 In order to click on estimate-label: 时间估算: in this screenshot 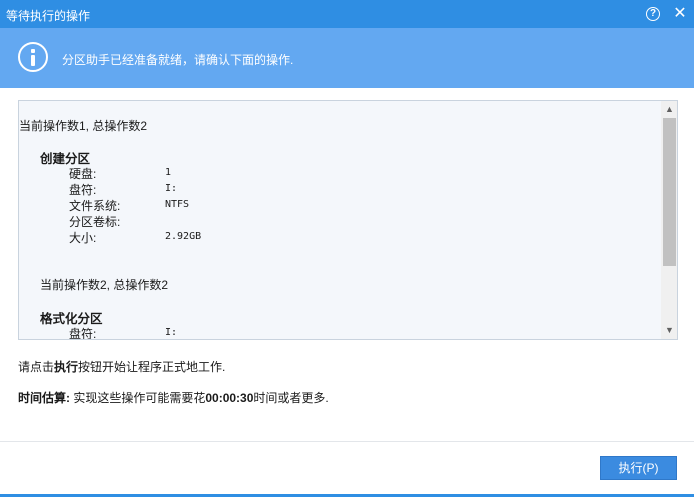, I will do `click(44, 398)`.